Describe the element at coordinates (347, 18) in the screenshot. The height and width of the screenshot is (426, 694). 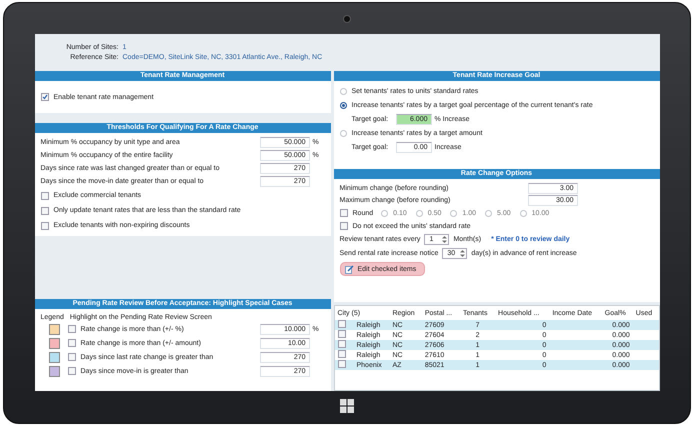
I see `camera-icon` at that location.